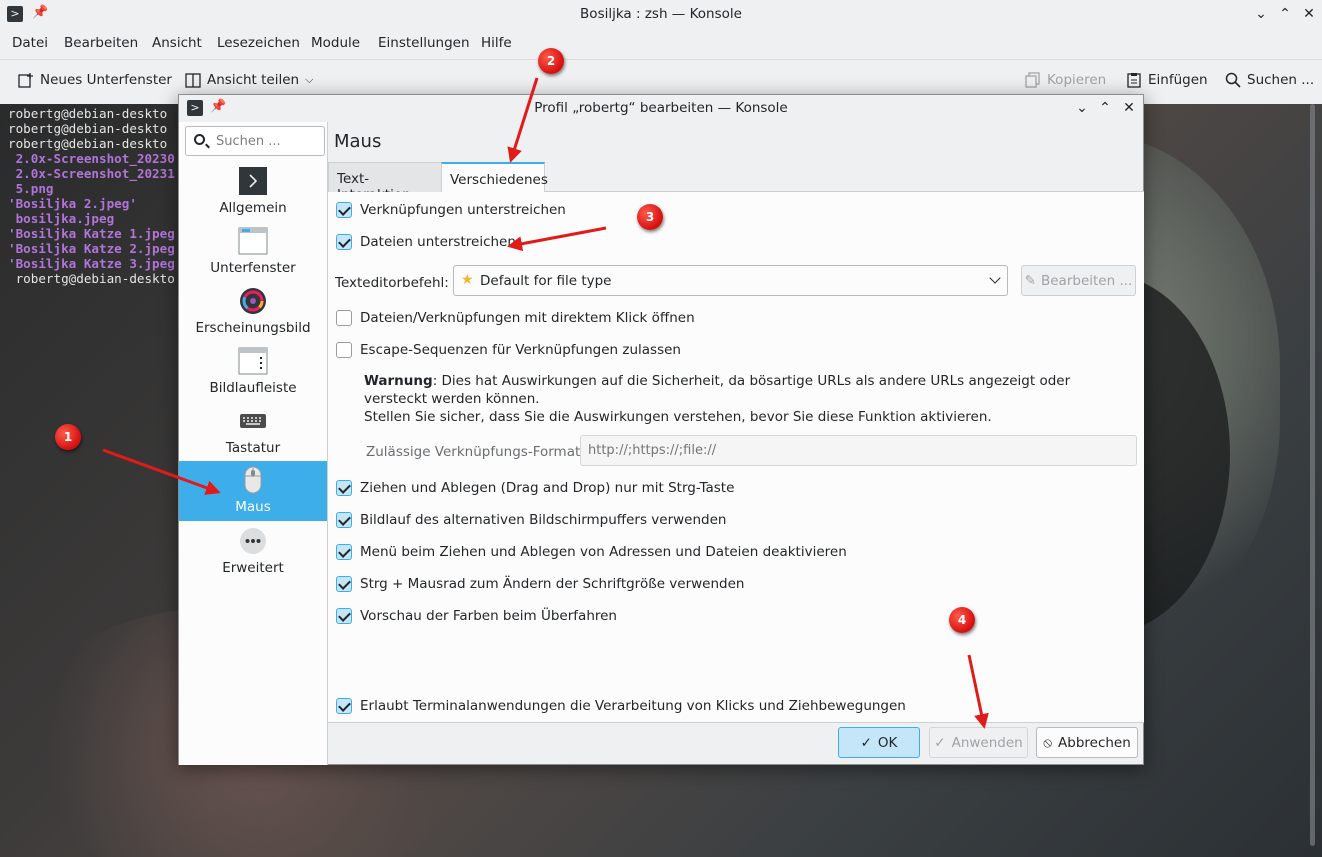  Describe the element at coordinates (344, 318) in the screenshot. I see `open-direct-click-checkbox` at that location.